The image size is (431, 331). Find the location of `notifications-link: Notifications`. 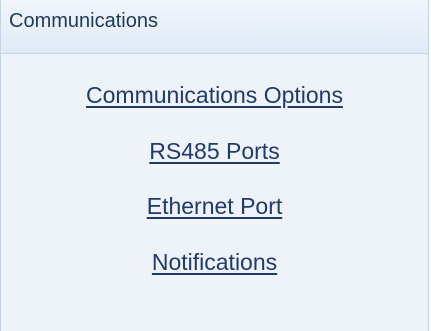

notifications-link: Notifications is located at coordinates (214, 262).